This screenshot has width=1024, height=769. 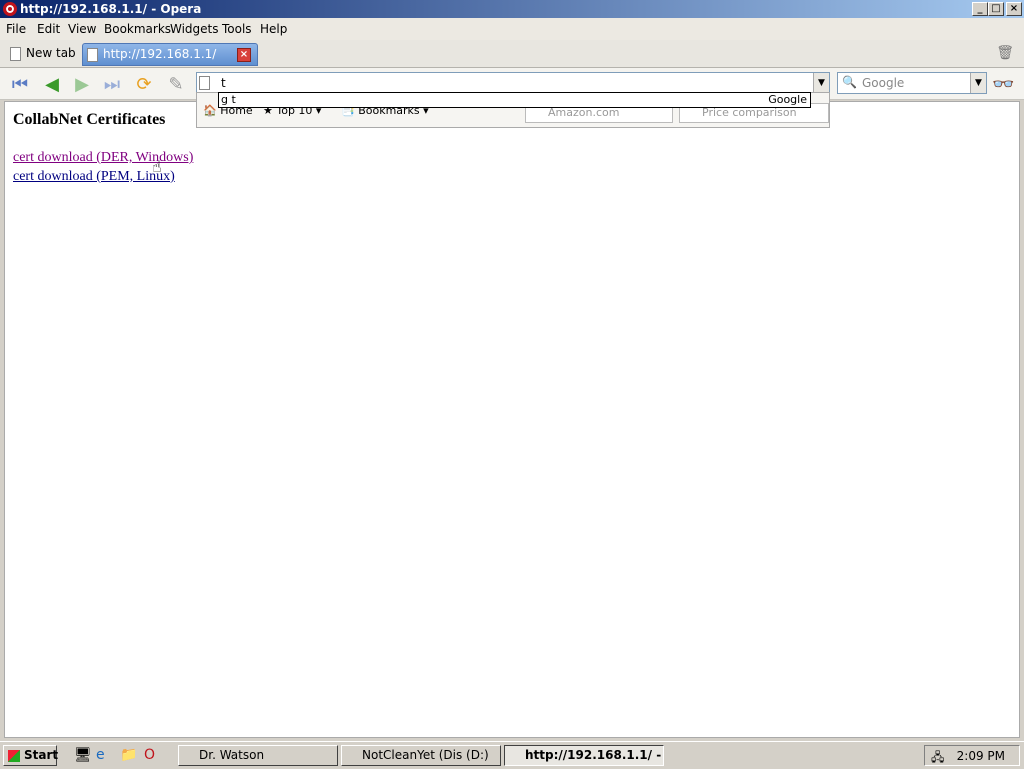 What do you see at coordinates (82, 85) in the screenshot?
I see `forward-icon: ▶` at bounding box center [82, 85].